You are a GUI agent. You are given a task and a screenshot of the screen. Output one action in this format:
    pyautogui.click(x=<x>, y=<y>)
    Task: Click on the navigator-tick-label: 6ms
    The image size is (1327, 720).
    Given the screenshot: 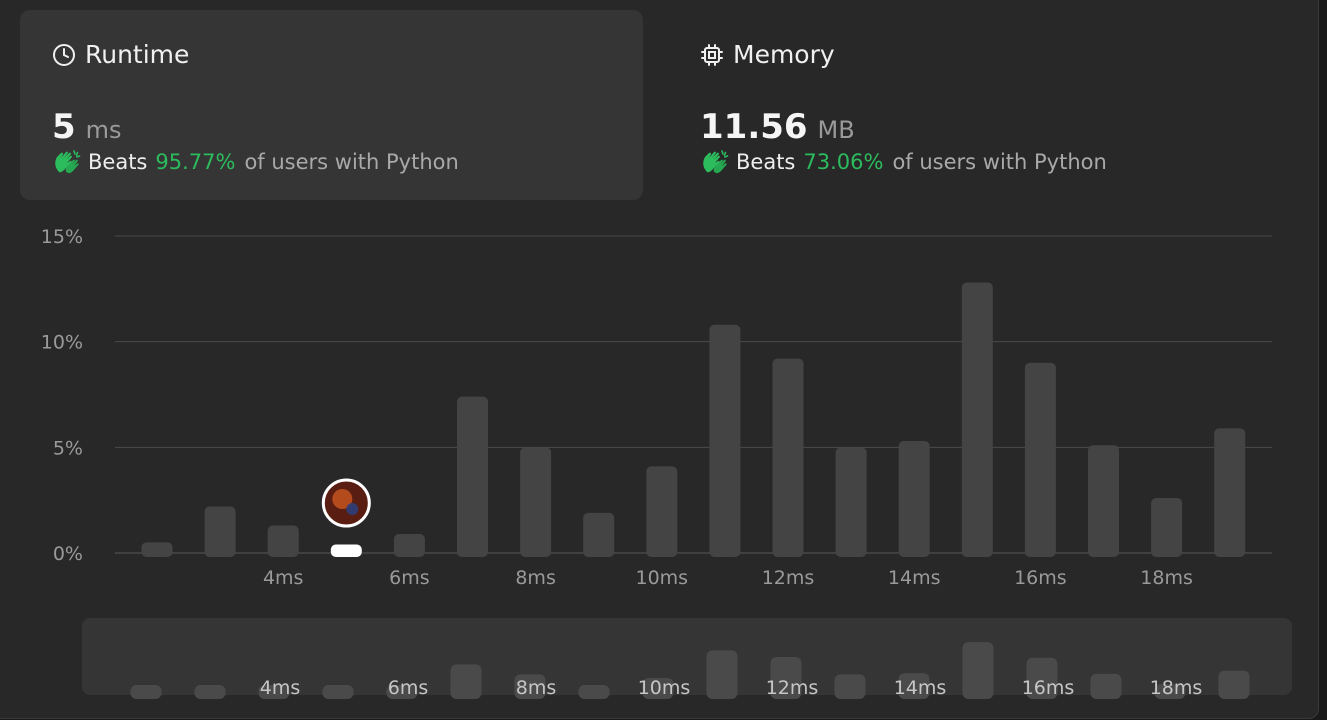 What is the action you would take?
    pyautogui.click(x=408, y=688)
    